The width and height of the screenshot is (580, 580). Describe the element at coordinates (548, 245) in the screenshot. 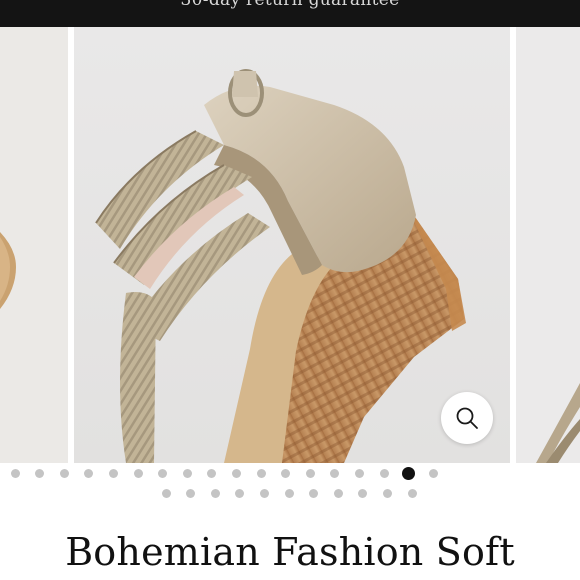

I see `next-product-image` at that location.